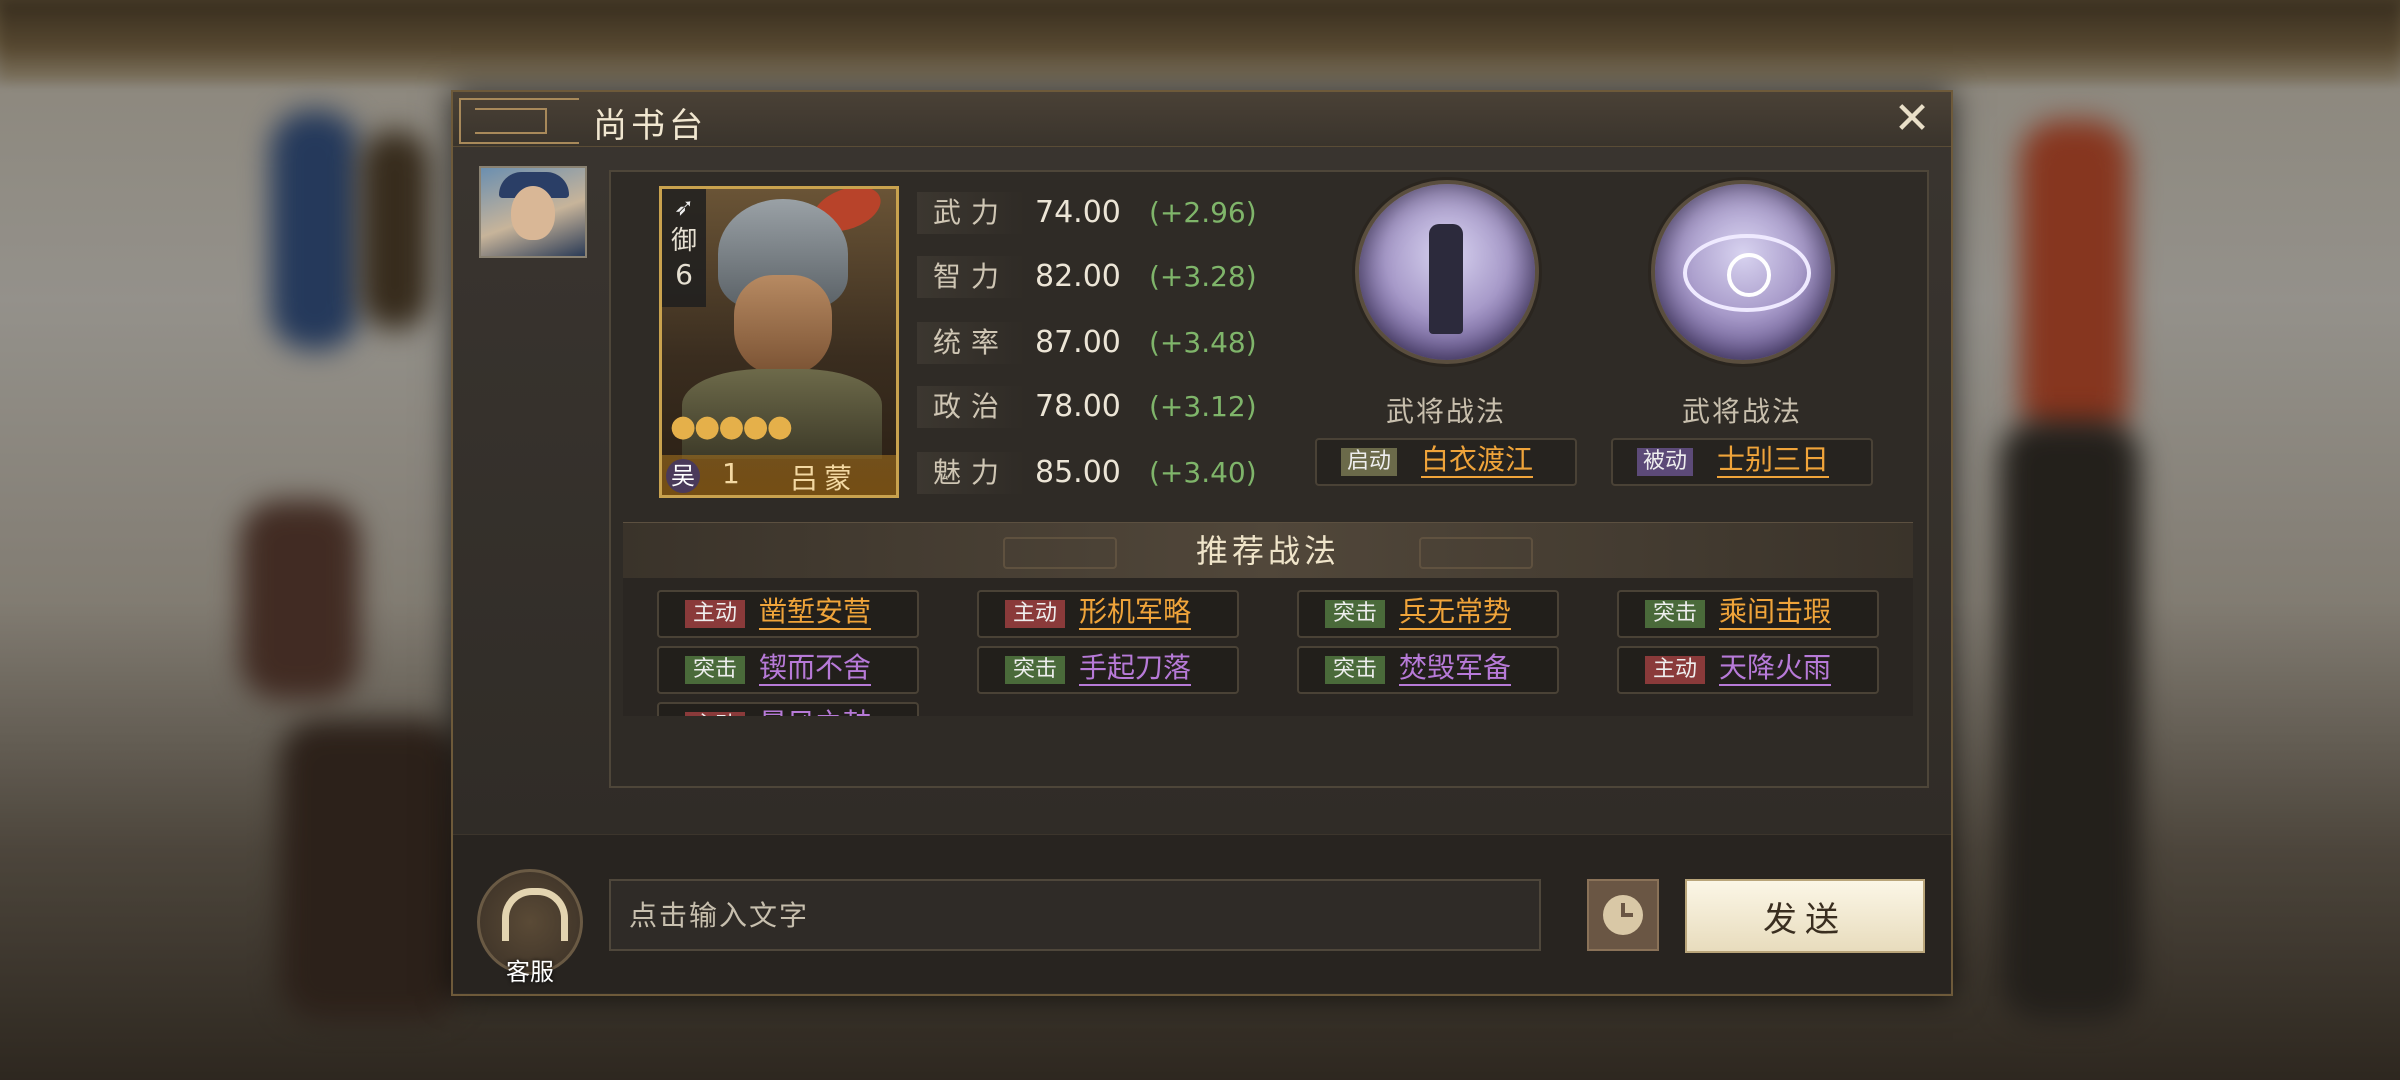  I want to click on clock-icon, so click(1623, 915).